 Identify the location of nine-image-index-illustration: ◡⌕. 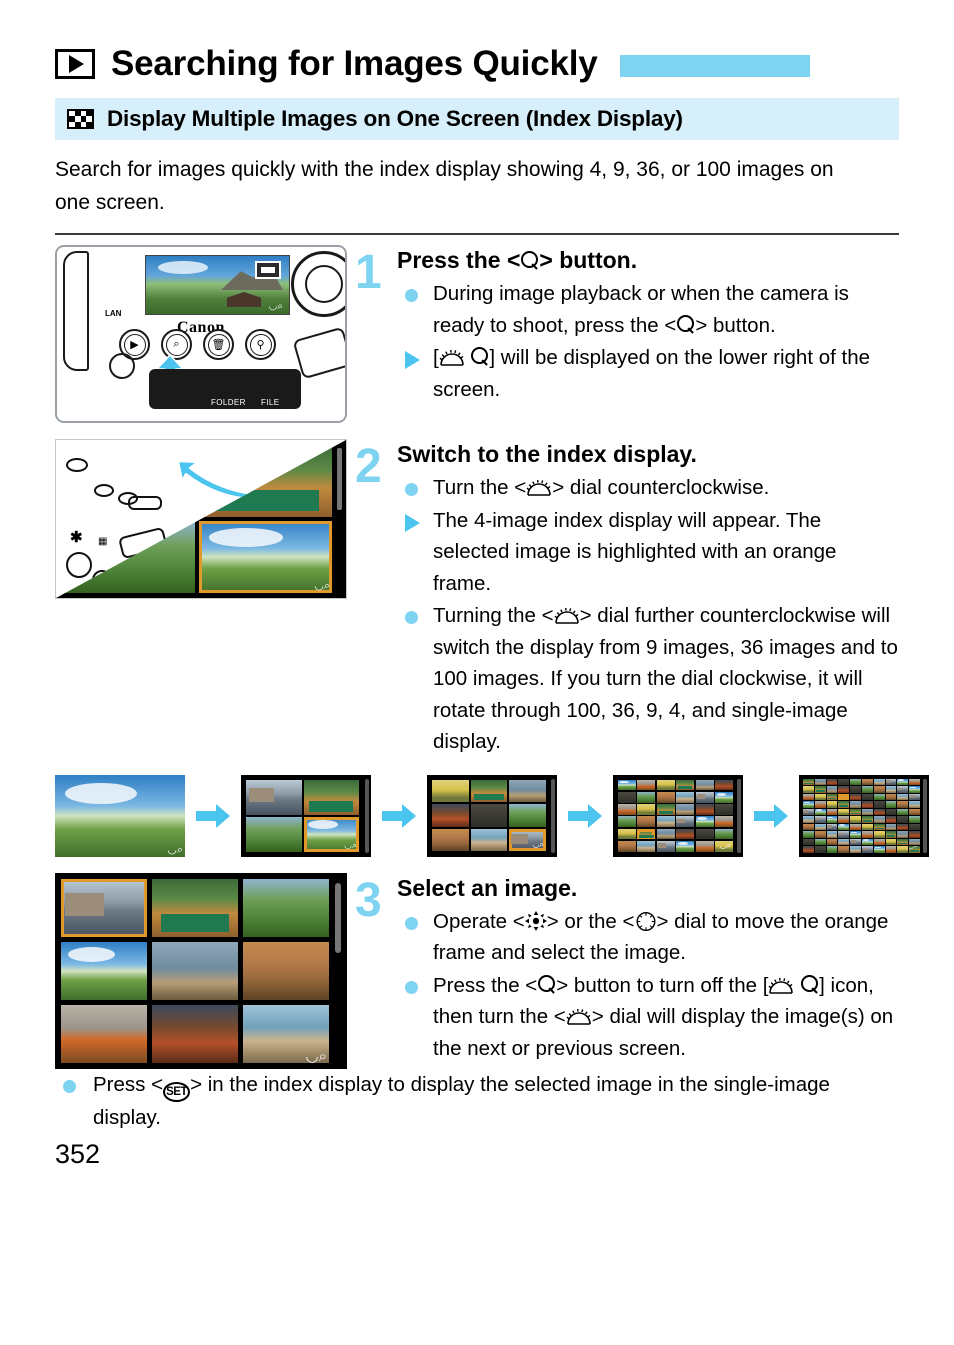
(201, 970).